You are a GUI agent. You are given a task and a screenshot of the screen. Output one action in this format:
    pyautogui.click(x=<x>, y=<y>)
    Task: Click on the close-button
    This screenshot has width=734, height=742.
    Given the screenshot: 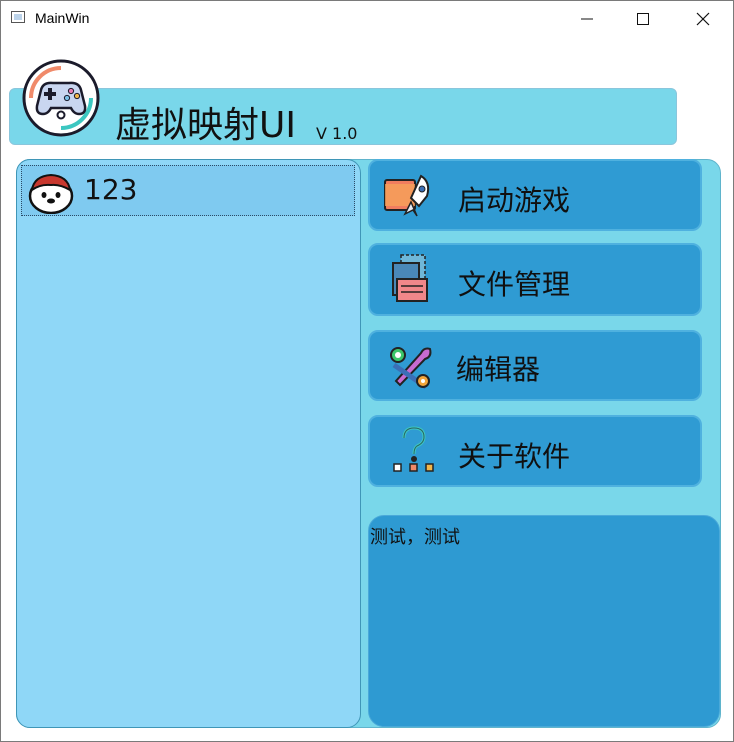 What is the action you would take?
    pyautogui.click(x=703, y=19)
    